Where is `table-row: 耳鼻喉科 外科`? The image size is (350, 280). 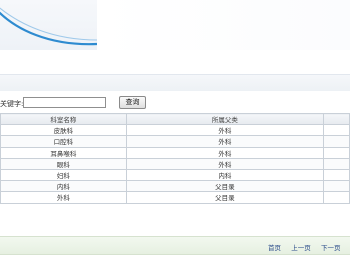
table-row: 耳鼻喉科 外科 is located at coordinates (175, 152).